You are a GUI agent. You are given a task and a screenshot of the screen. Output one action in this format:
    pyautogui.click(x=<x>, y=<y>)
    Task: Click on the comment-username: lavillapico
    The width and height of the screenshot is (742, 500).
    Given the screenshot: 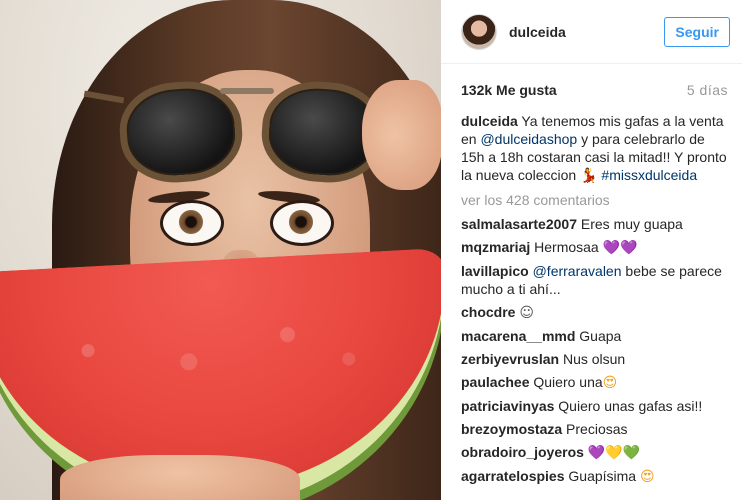 What is the action you would take?
    pyautogui.click(x=495, y=271)
    